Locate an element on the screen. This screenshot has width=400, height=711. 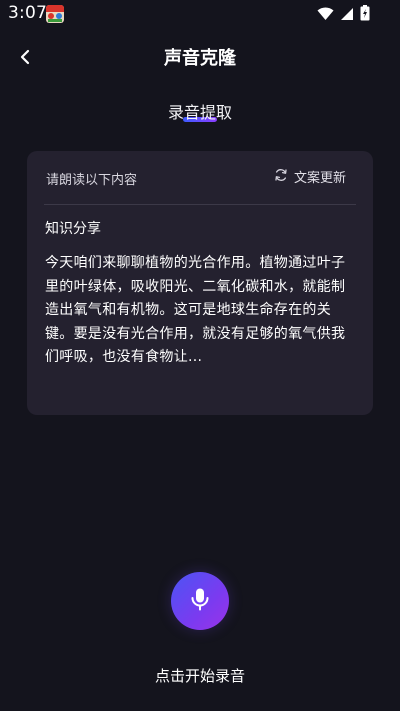
status-icons is located at coordinates (343, 15).